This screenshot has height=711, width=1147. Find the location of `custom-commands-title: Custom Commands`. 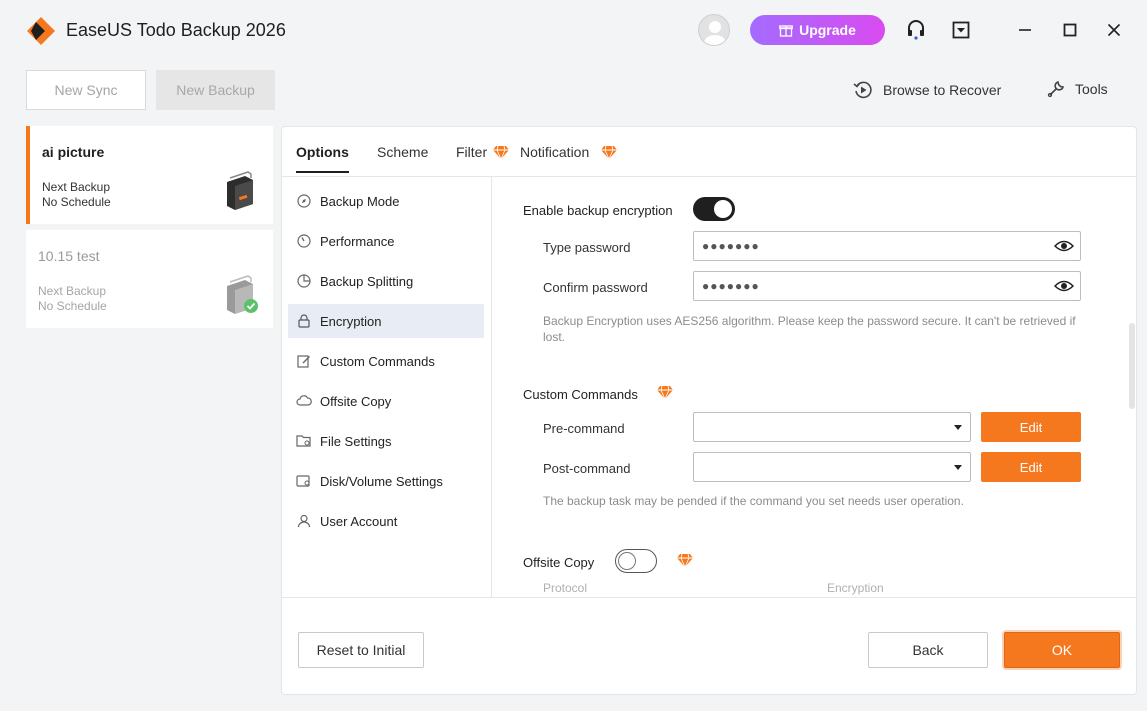

custom-commands-title: Custom Commands is located at coordinates (580, 394).